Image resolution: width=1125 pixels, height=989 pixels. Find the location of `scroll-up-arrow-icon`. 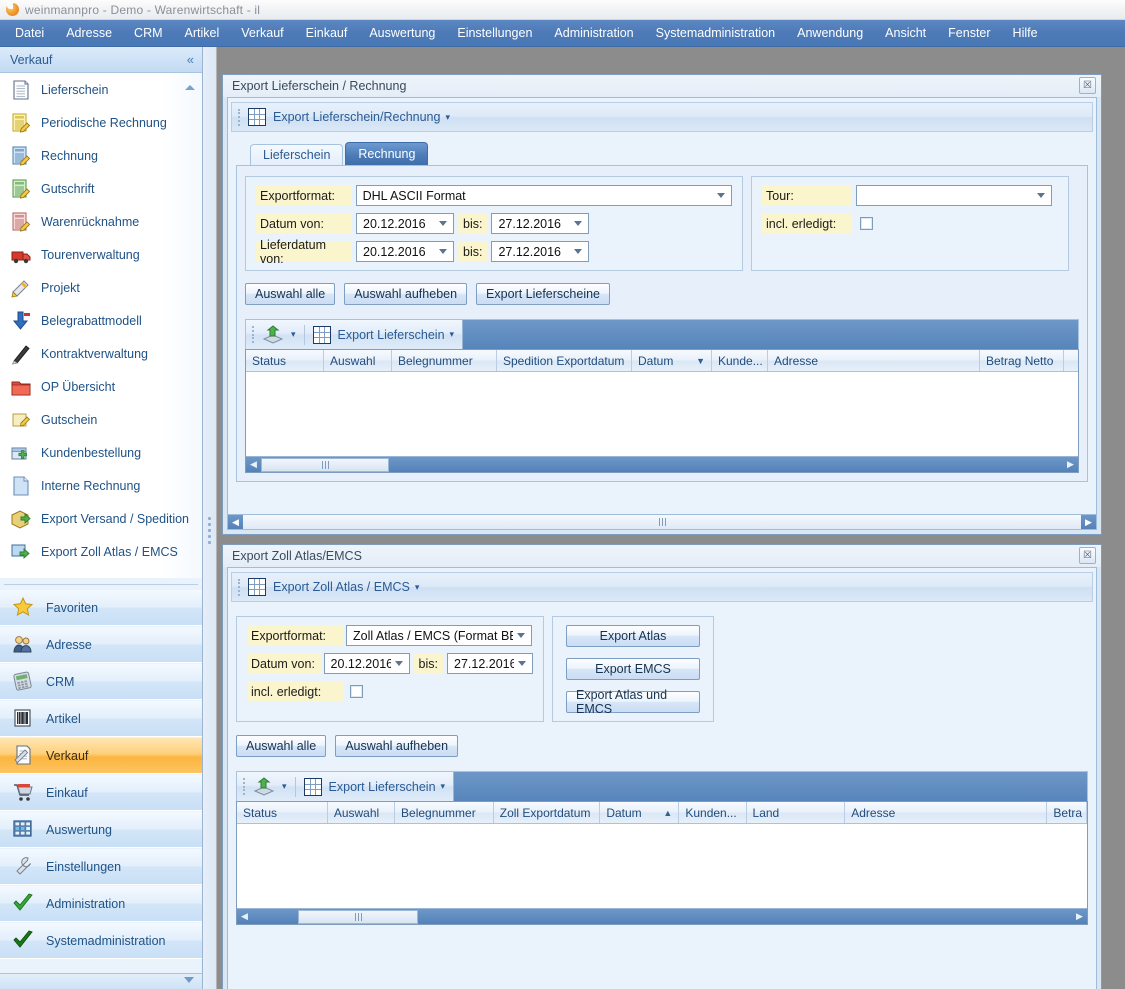

scroll-up-arrow-icon is located at coordinates (190, 87).